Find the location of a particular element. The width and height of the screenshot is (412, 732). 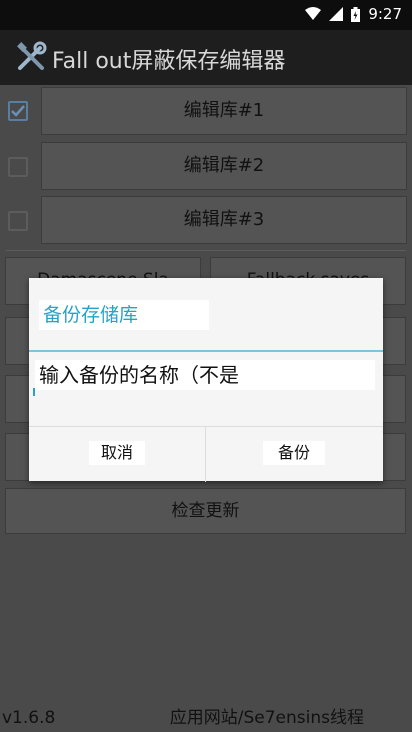

status-time: 9:27 is located at coordinates (385, 14).